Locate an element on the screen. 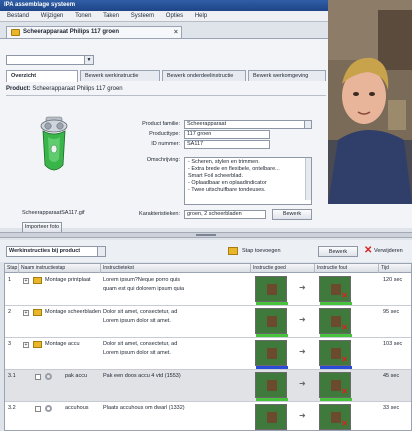 The height and width of the screenshot is (431, 412). product-selector: ▼ is located at coordinates (50, 60).